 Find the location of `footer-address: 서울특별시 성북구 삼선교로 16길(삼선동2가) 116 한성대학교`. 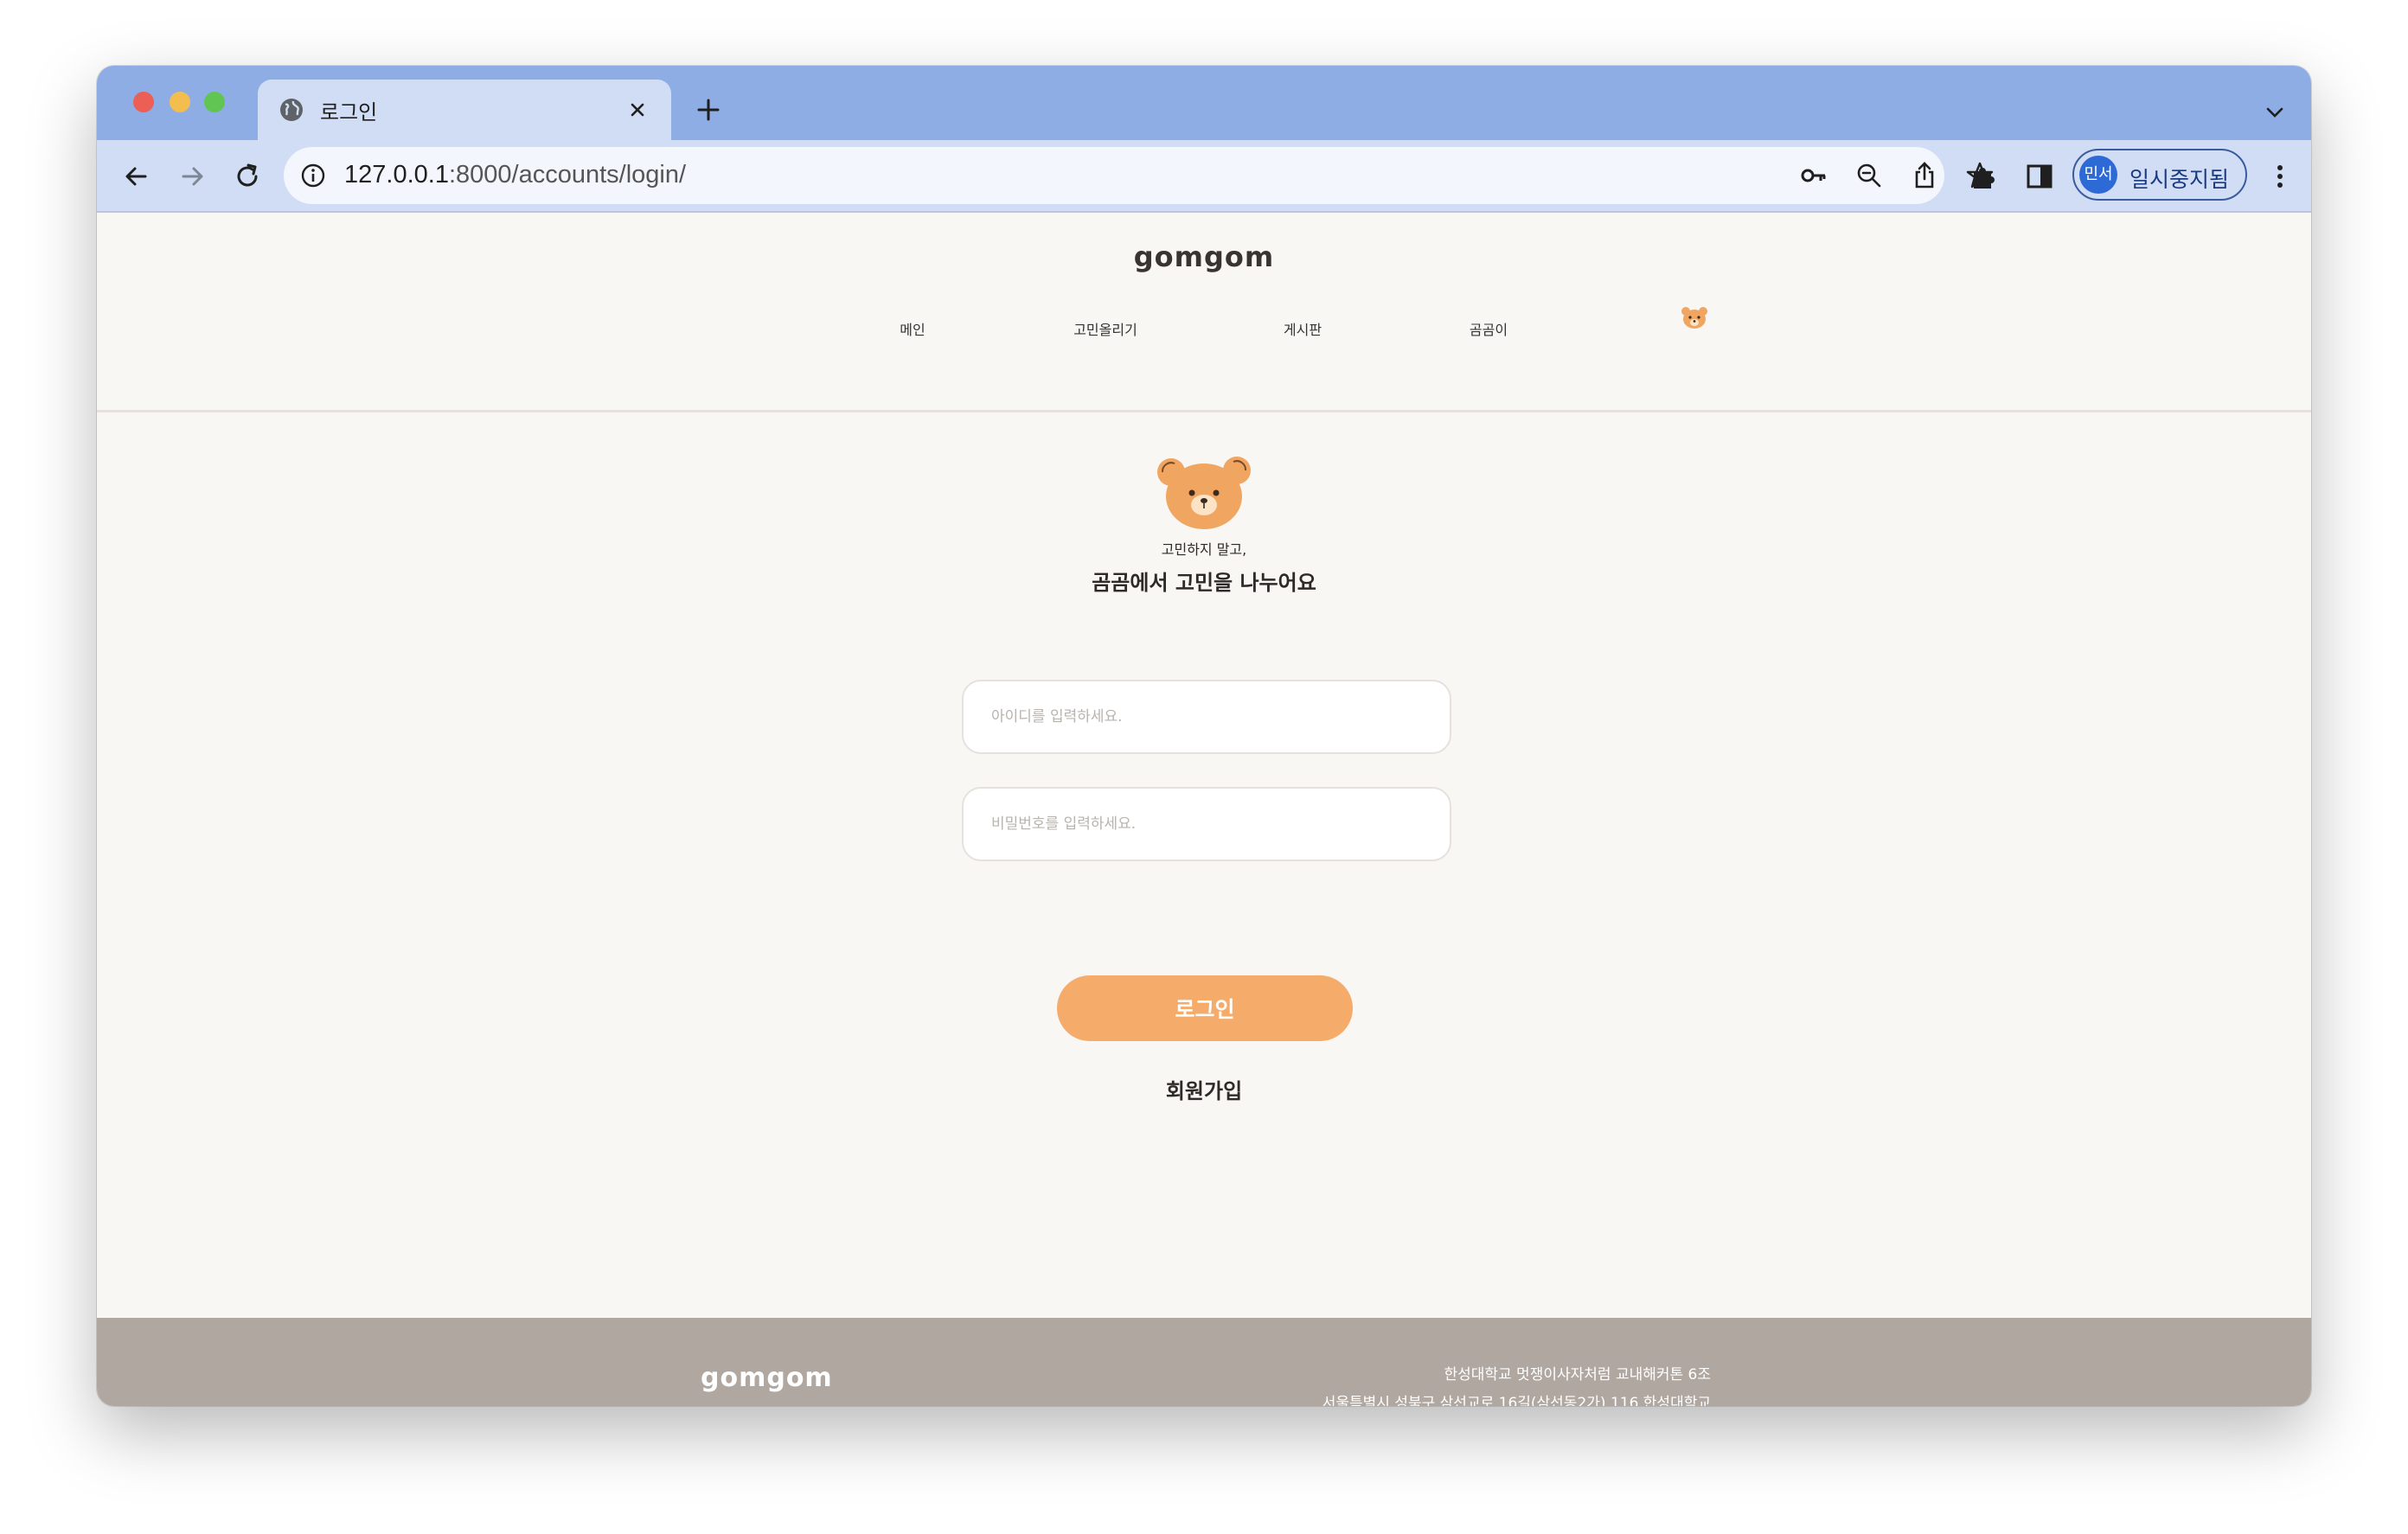

footer-address: 서울특별시 성북구 삼선교로 16길(삼선동2가) 116 한성대학교 is located at coordinates (1516, 1401).